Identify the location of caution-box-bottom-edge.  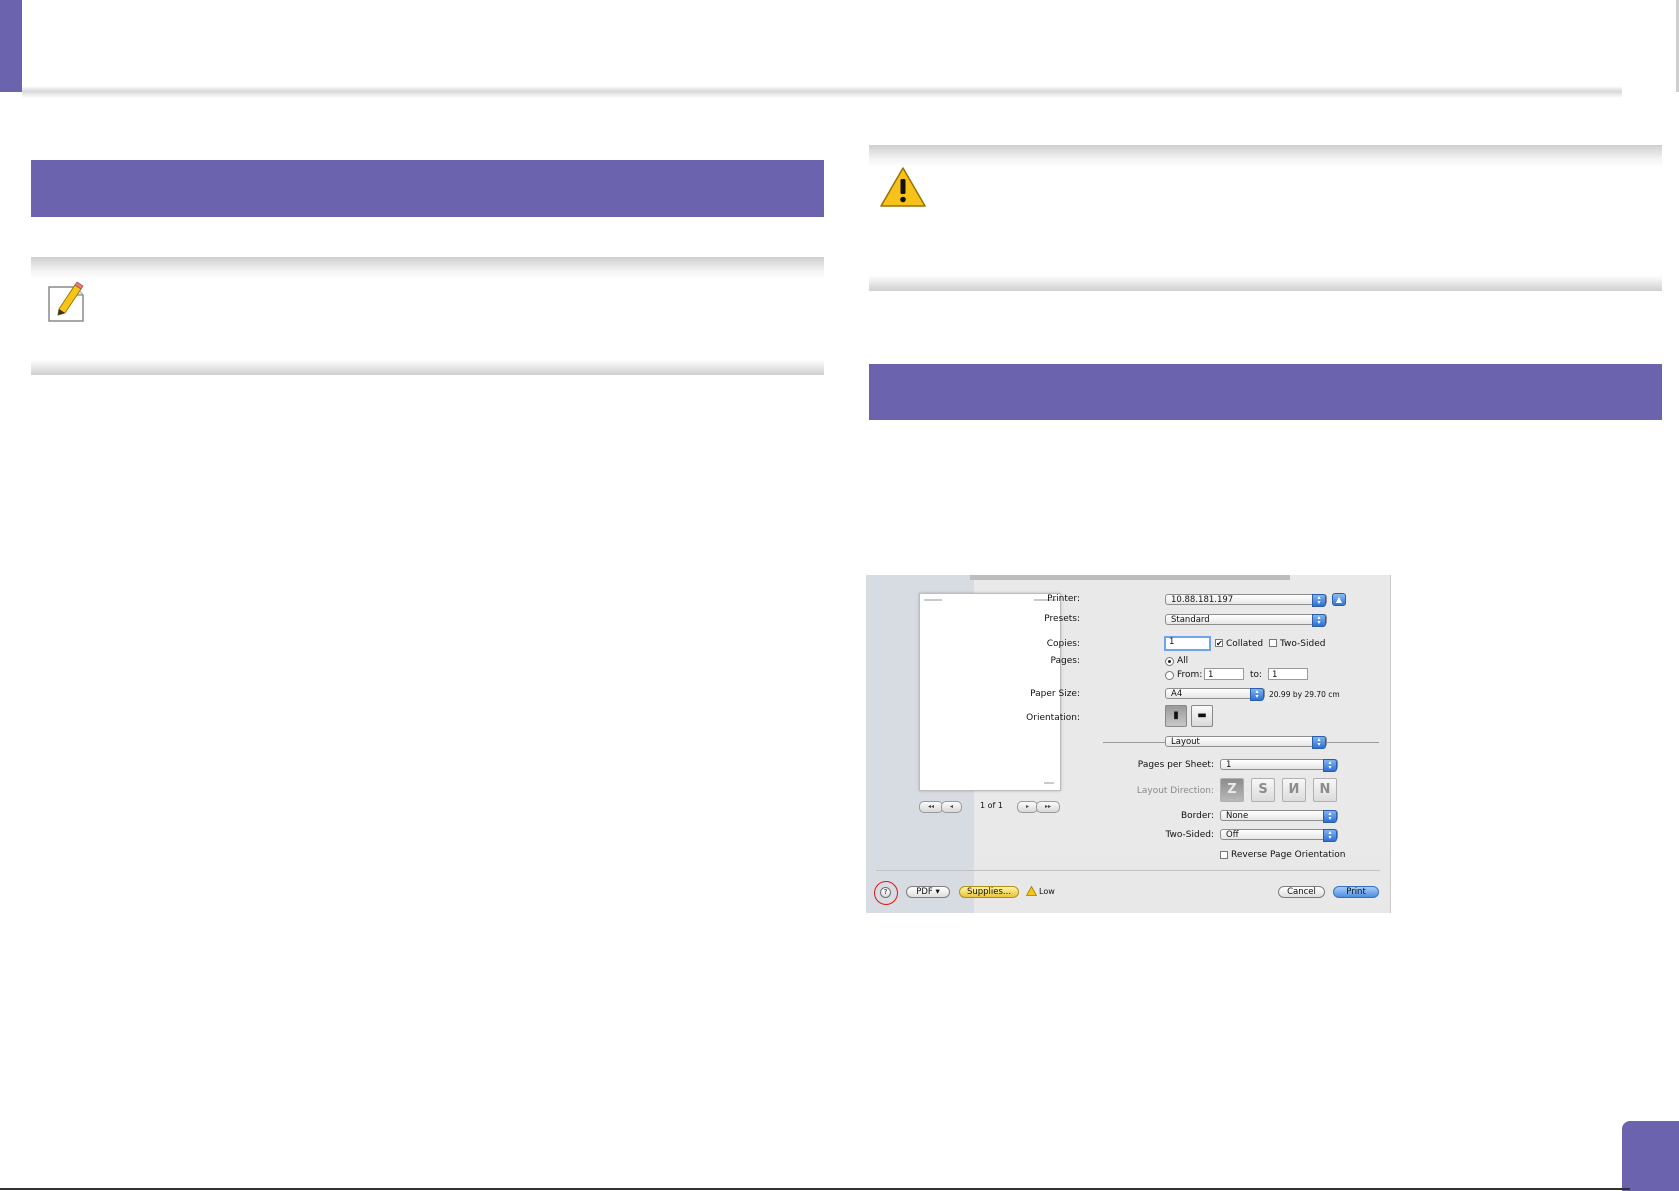
(1265, 283).